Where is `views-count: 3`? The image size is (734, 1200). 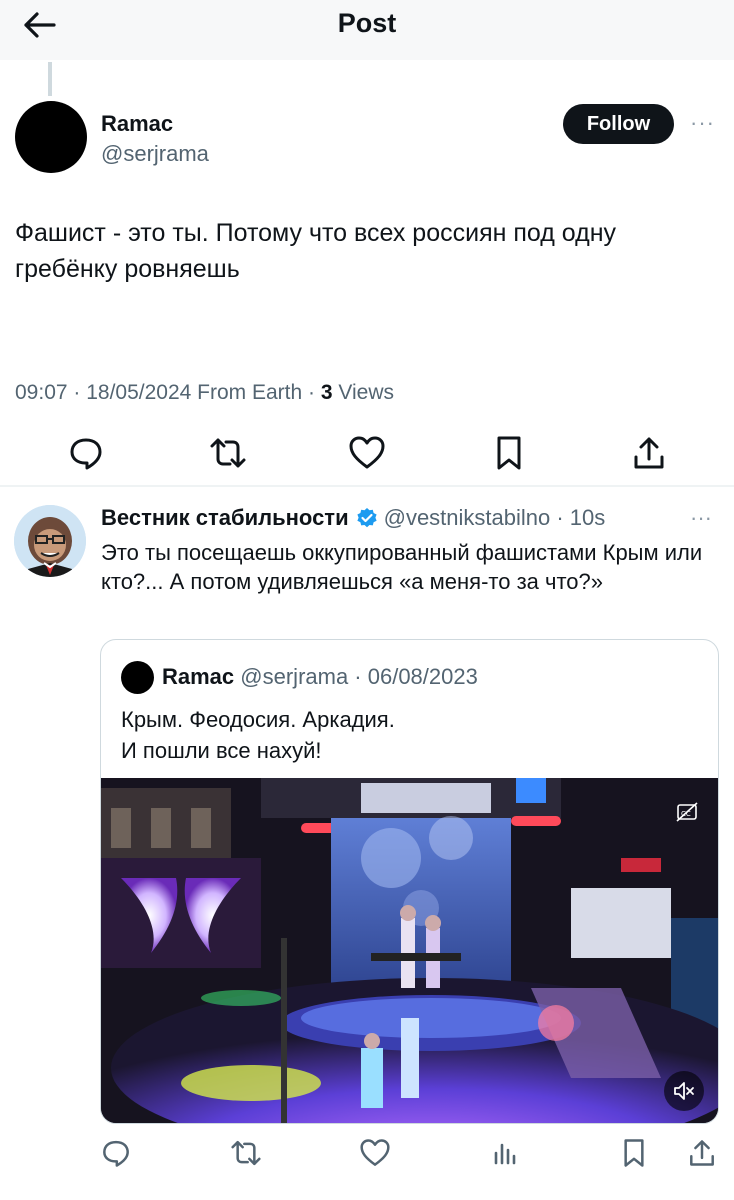
views-count: 3 is located at coordinates (326, 392).